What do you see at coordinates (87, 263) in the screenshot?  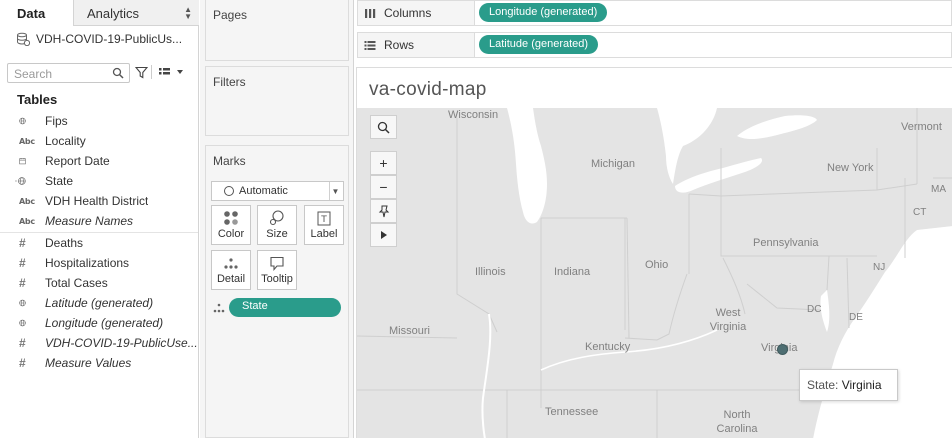 I see `field-label: Hospitalizations` at bounding box center [87, 263].